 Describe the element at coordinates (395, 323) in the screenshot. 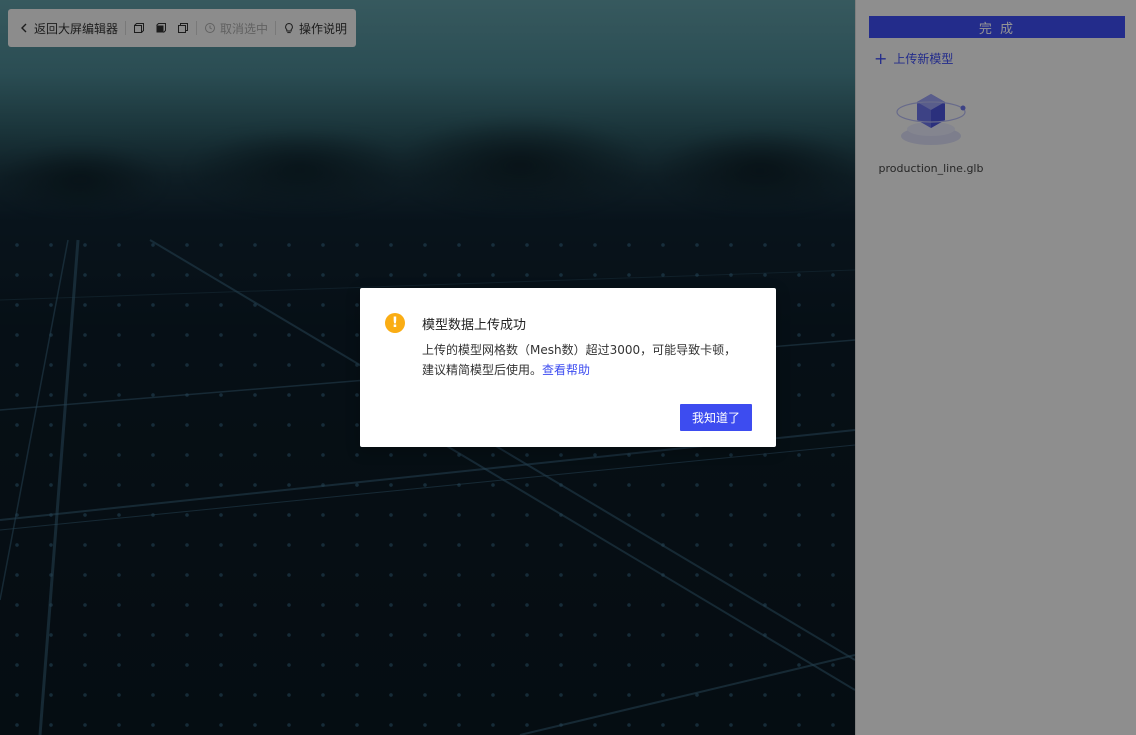

I see `warning-icon: !` at that location.